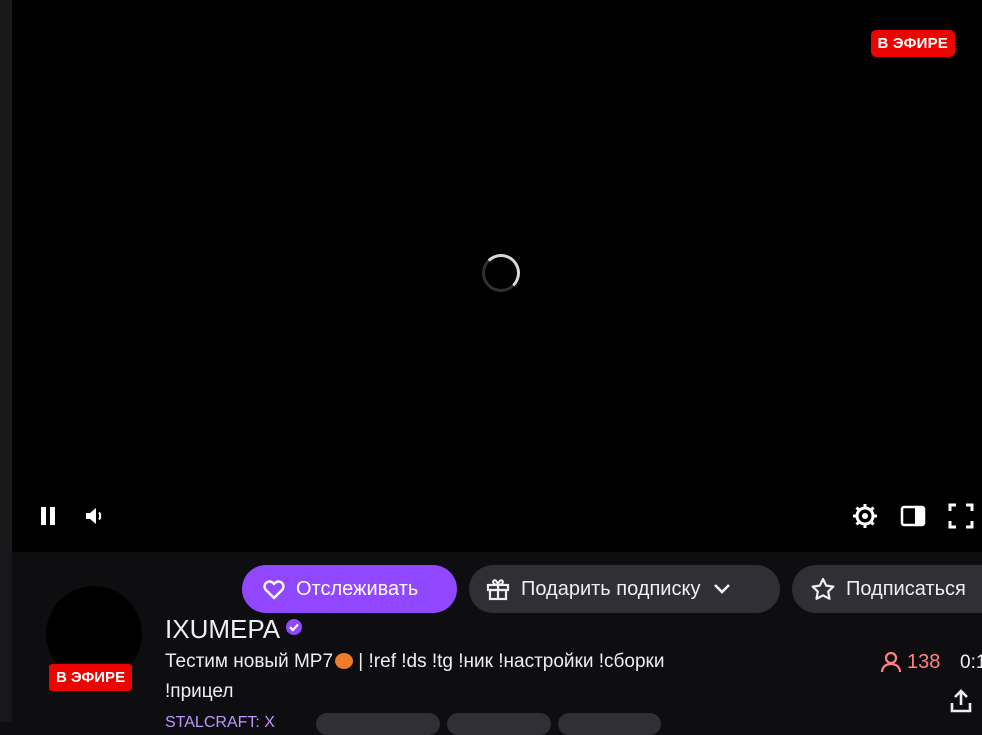 This screenshot has height=735, width=982. I want to click on volume-button, so click(94, 516).